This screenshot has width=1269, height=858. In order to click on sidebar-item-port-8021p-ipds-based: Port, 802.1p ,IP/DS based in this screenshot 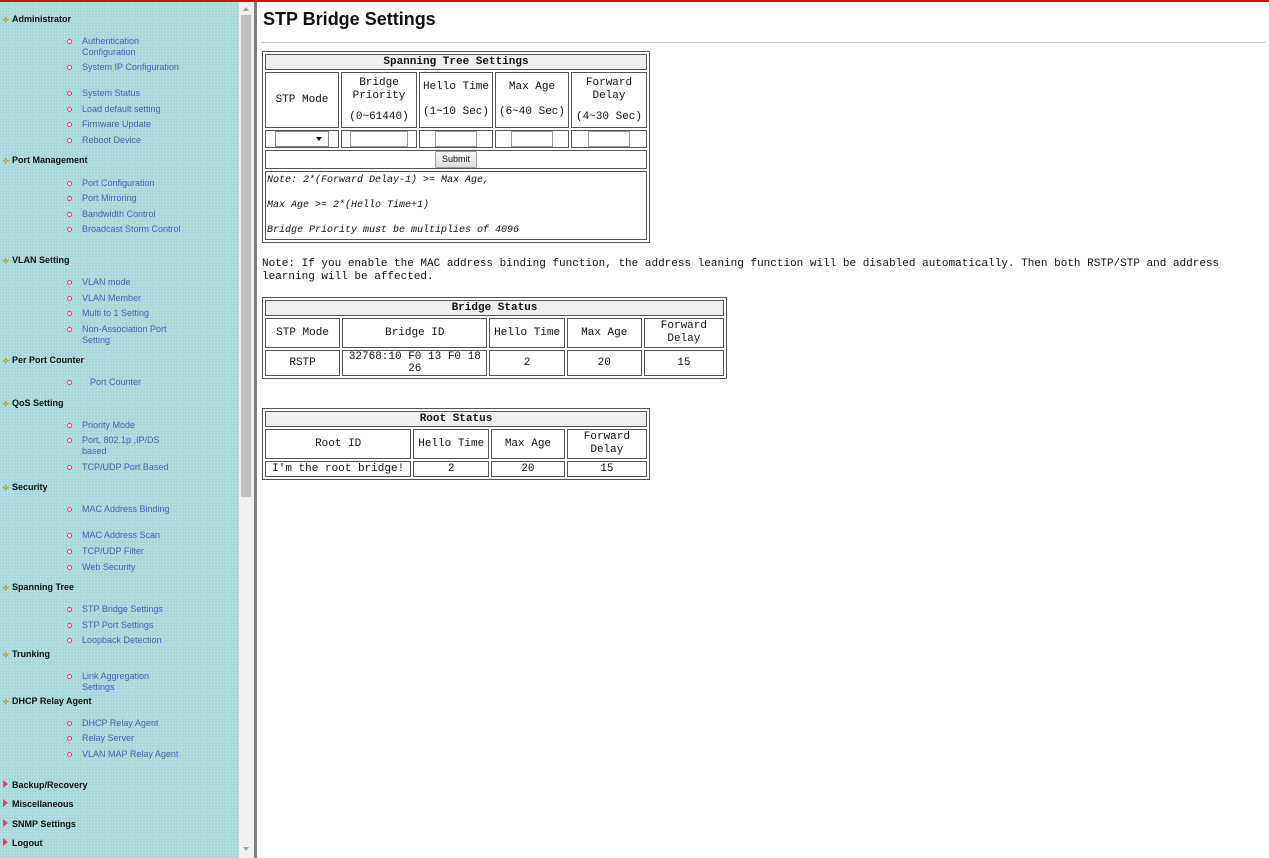, I will do `click(124, 446)`.